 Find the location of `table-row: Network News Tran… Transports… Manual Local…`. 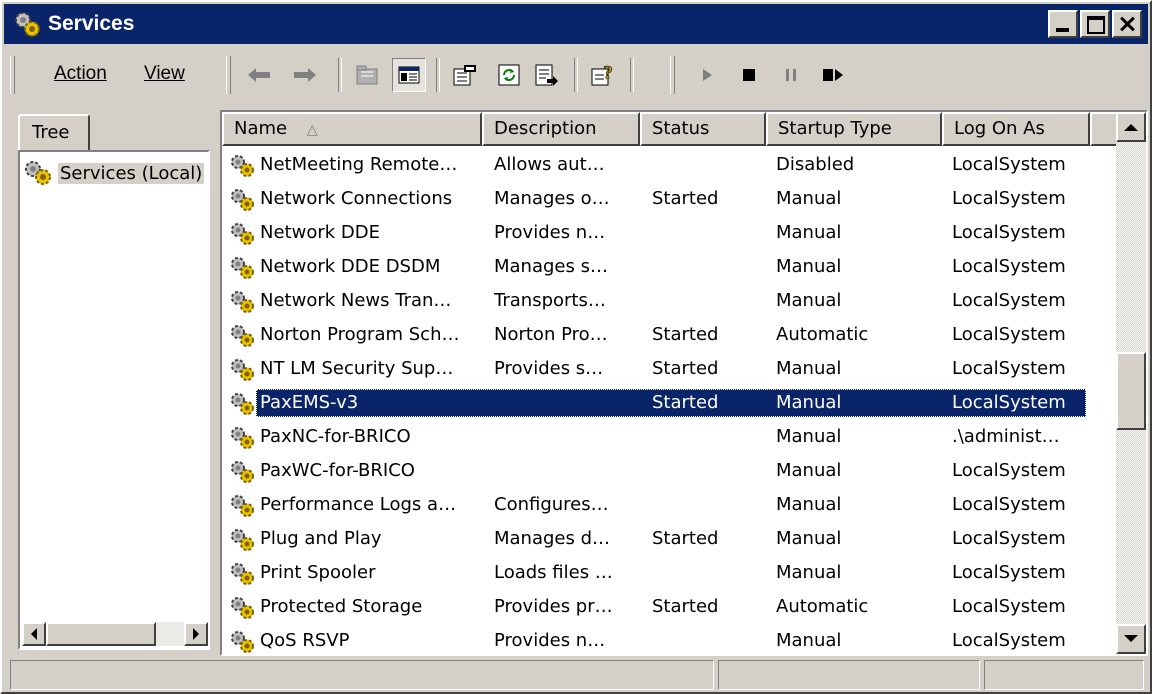

table-row: Network News Tran… Transports… Manual Local… is located at coordinates (672, 301).